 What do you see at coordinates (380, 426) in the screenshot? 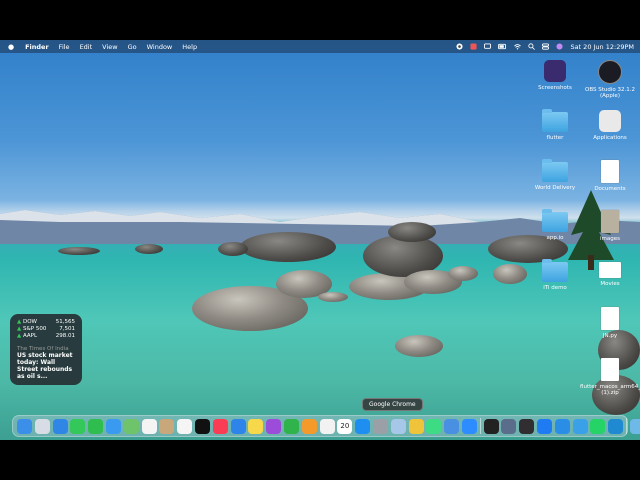
I see `dock-system-settings-icon` at bounding box center [380, 426].